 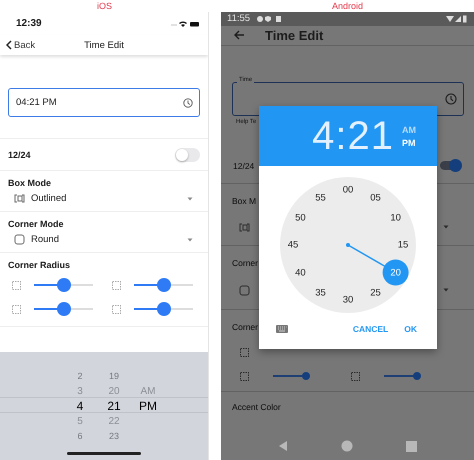 I want to click on time-display: 4:21, so click(x=353, y=136).